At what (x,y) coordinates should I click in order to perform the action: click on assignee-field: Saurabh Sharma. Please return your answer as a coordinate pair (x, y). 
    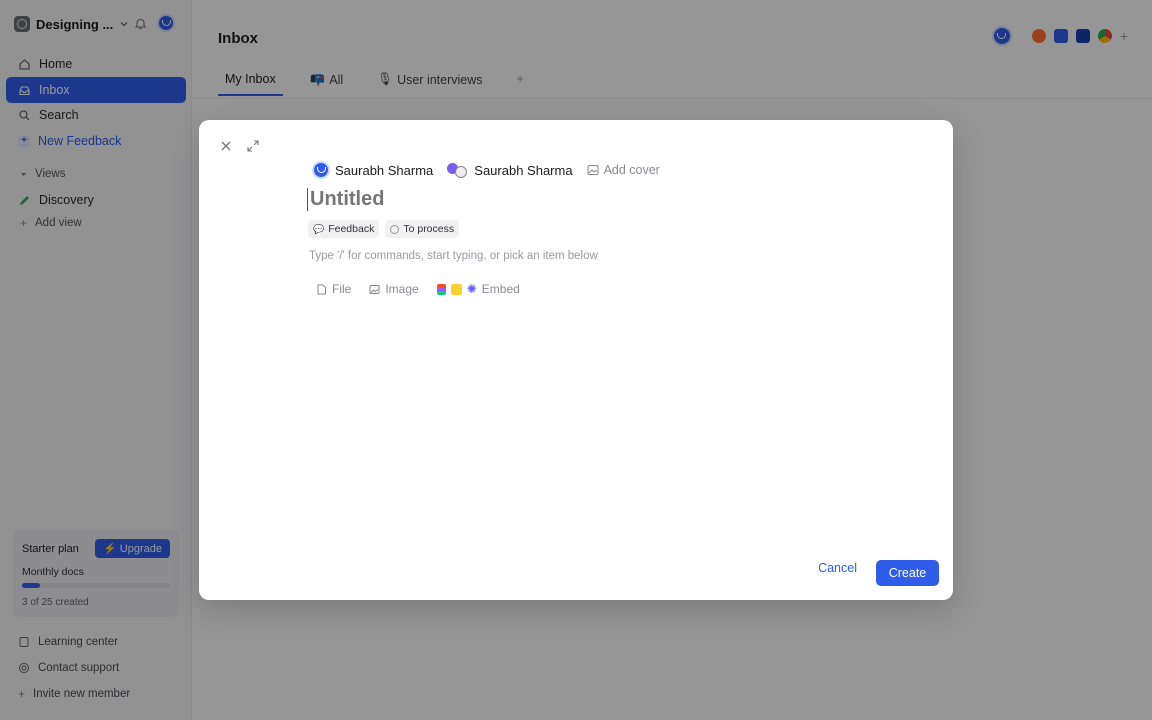
    Looking at the image, I should click on (510, 170).